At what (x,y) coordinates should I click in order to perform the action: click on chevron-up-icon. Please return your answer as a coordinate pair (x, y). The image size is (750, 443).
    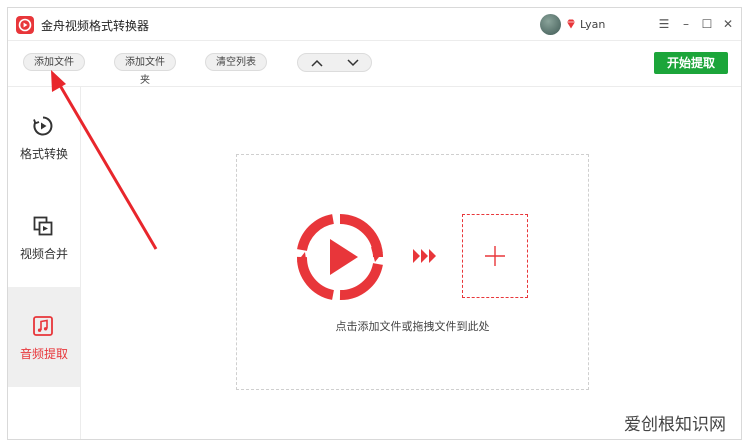
    Looking at the image, I should click on (317, 63).